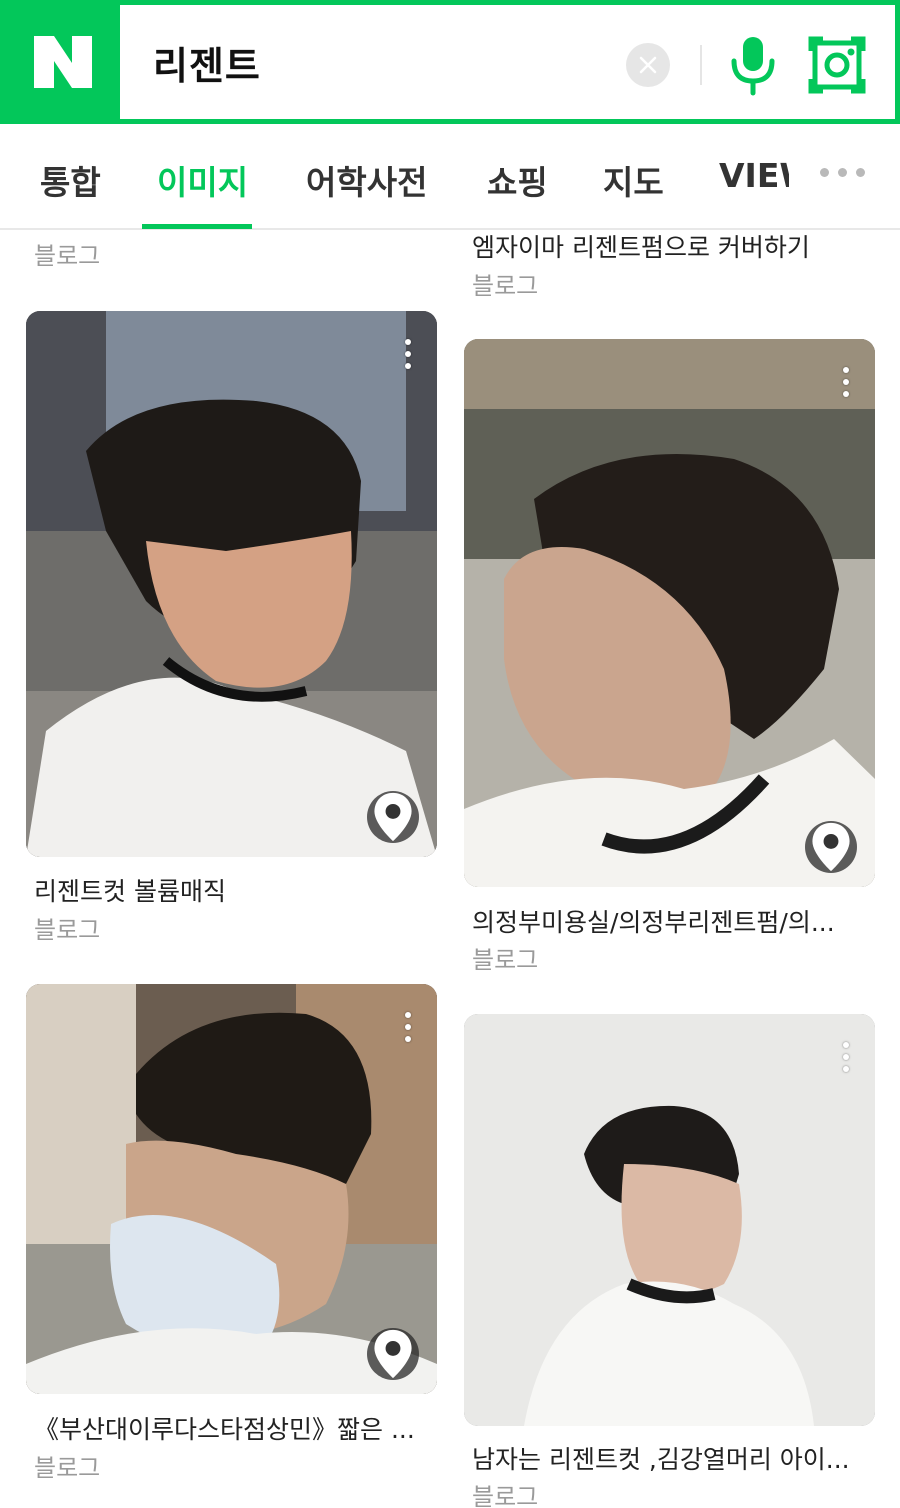 The width and height of the screenshot is (900, 1508). I want to click on result-source-4: 블로그, so click(505, 1495).